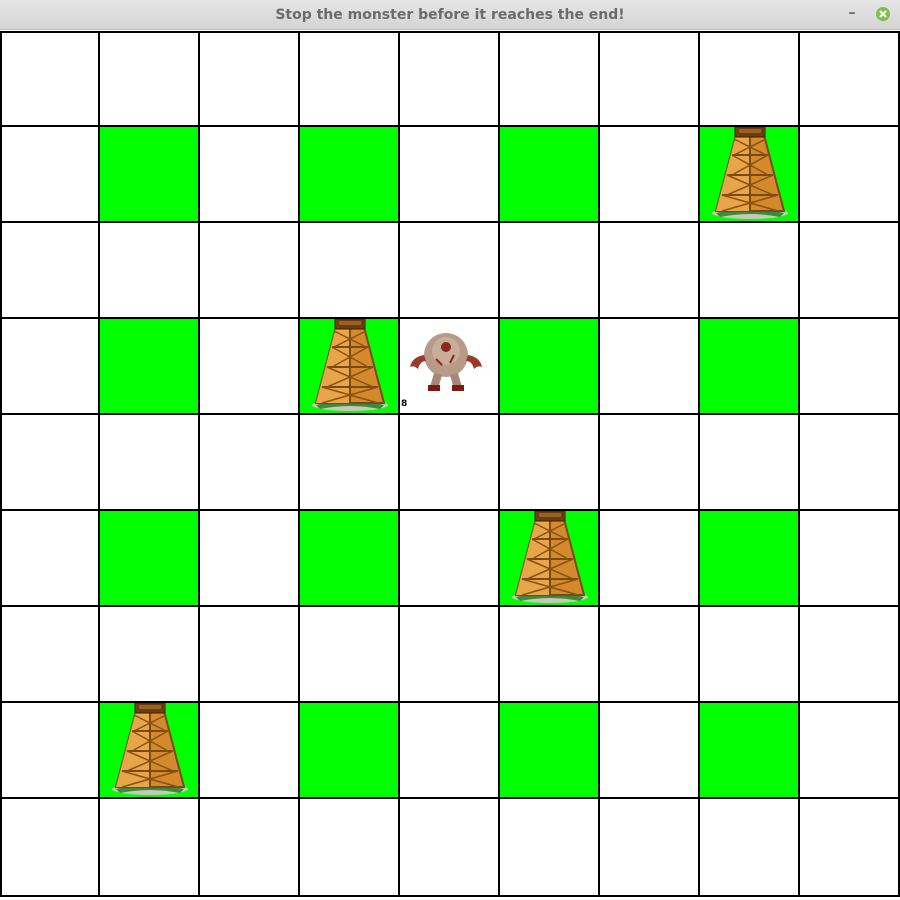  I want to click on minimize-button: –, so click(852, 14).